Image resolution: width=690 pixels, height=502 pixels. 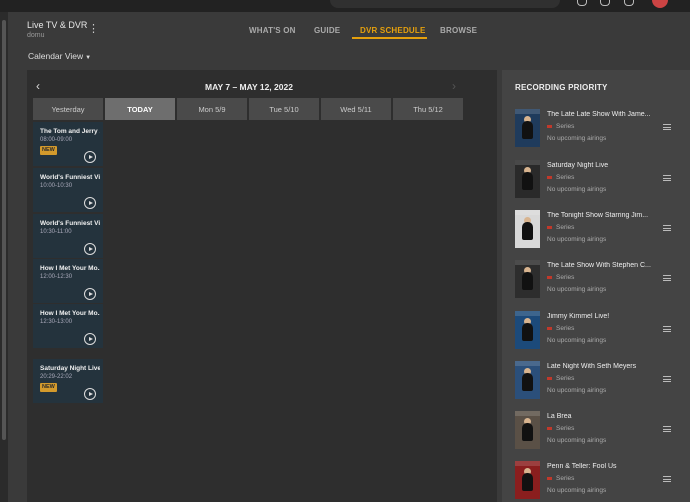 What do you see at coordinates (88, 58) in the screenshot?
I see `caret-down-icon: ▼` at bounding box center [88, 58].